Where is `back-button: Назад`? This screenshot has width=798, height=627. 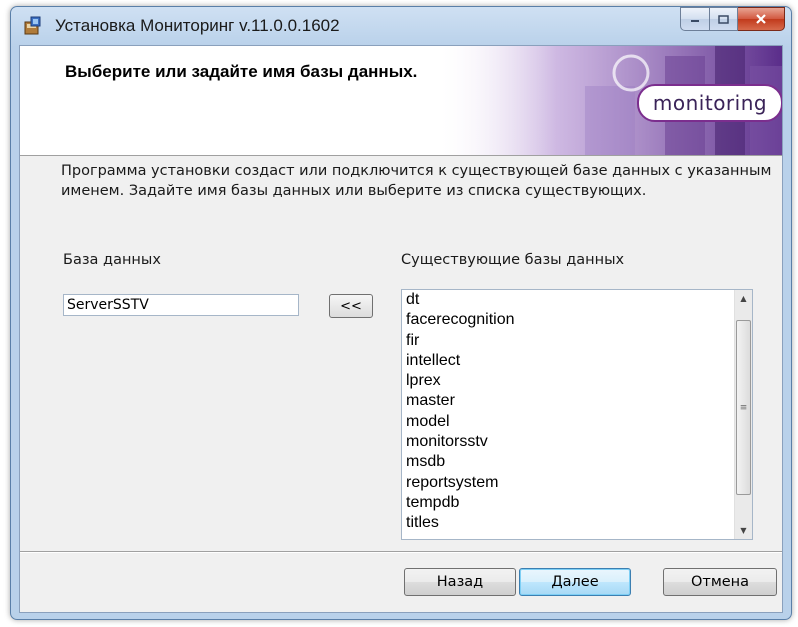 back-button: Назад is located at coordinates (460, 582).